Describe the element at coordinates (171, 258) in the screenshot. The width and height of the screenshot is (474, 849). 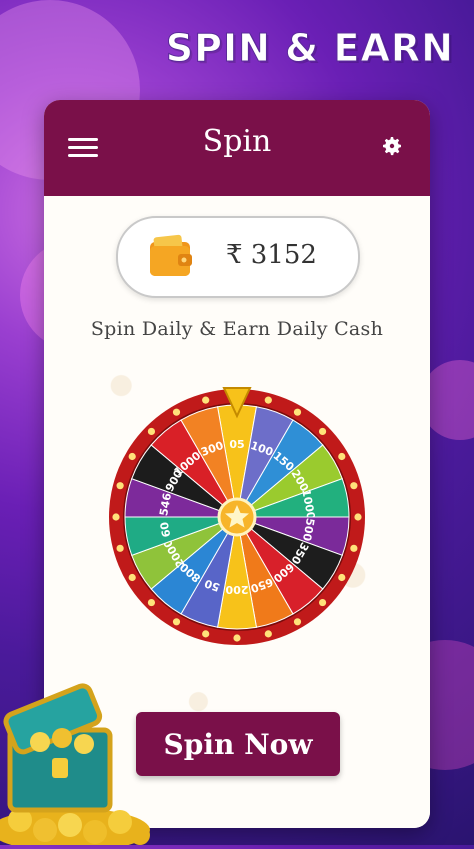
I see `wallet-icon` at that location.